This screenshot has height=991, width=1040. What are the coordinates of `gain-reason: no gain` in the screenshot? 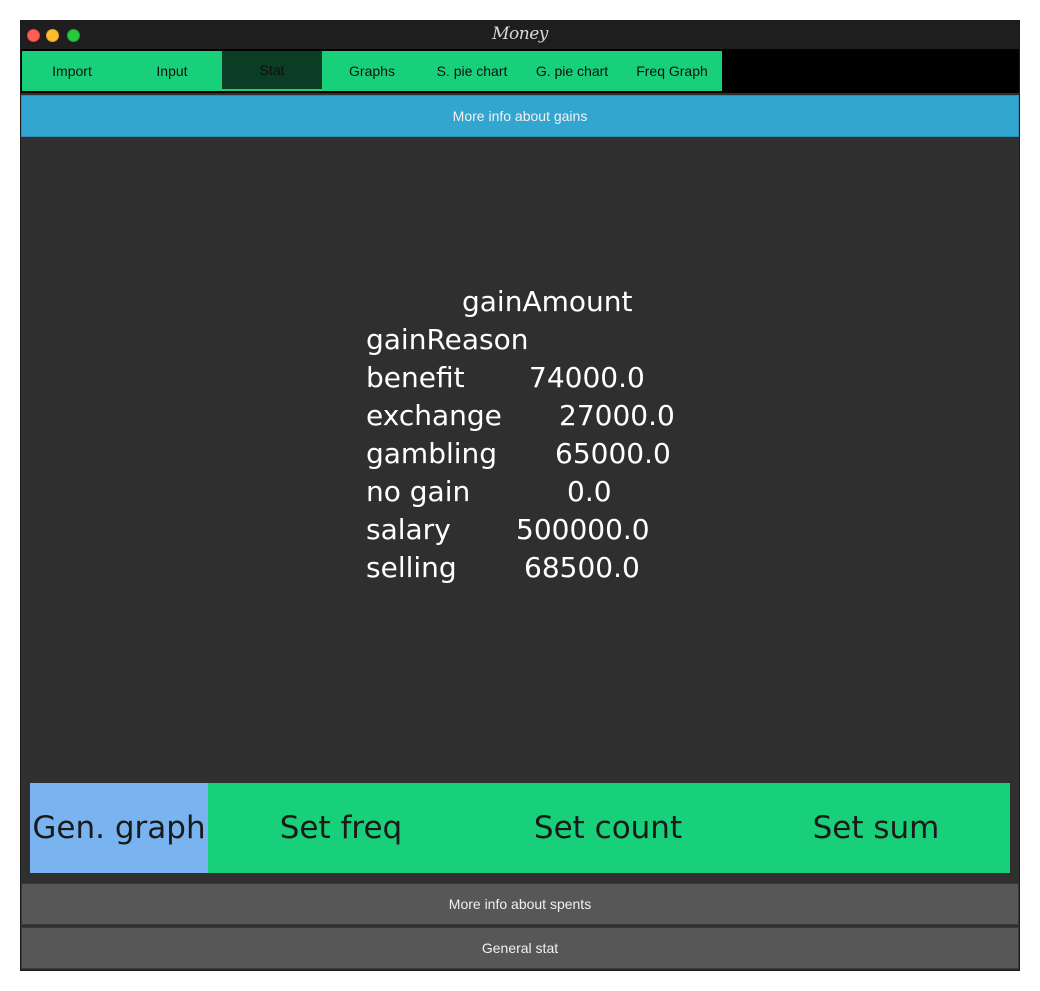 It's located at (418, 491).